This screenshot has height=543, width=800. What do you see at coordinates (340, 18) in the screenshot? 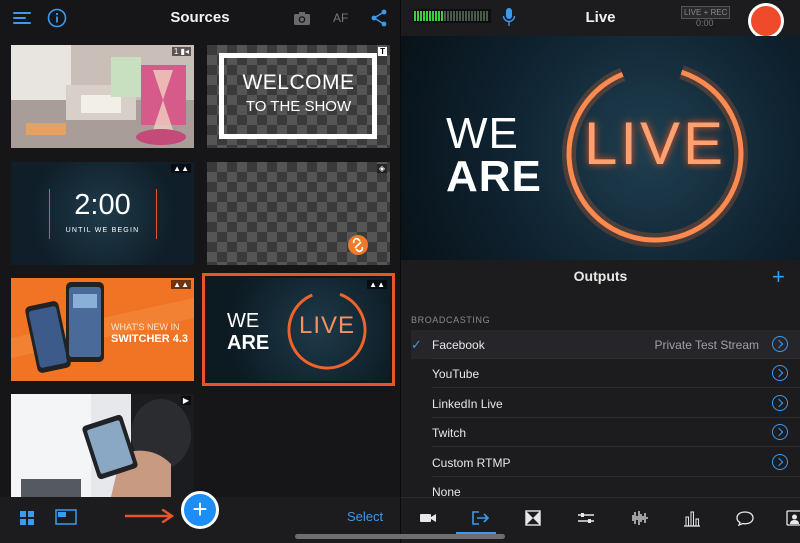
I see `autofocus-button: AF` at bounding box center [340, 18].